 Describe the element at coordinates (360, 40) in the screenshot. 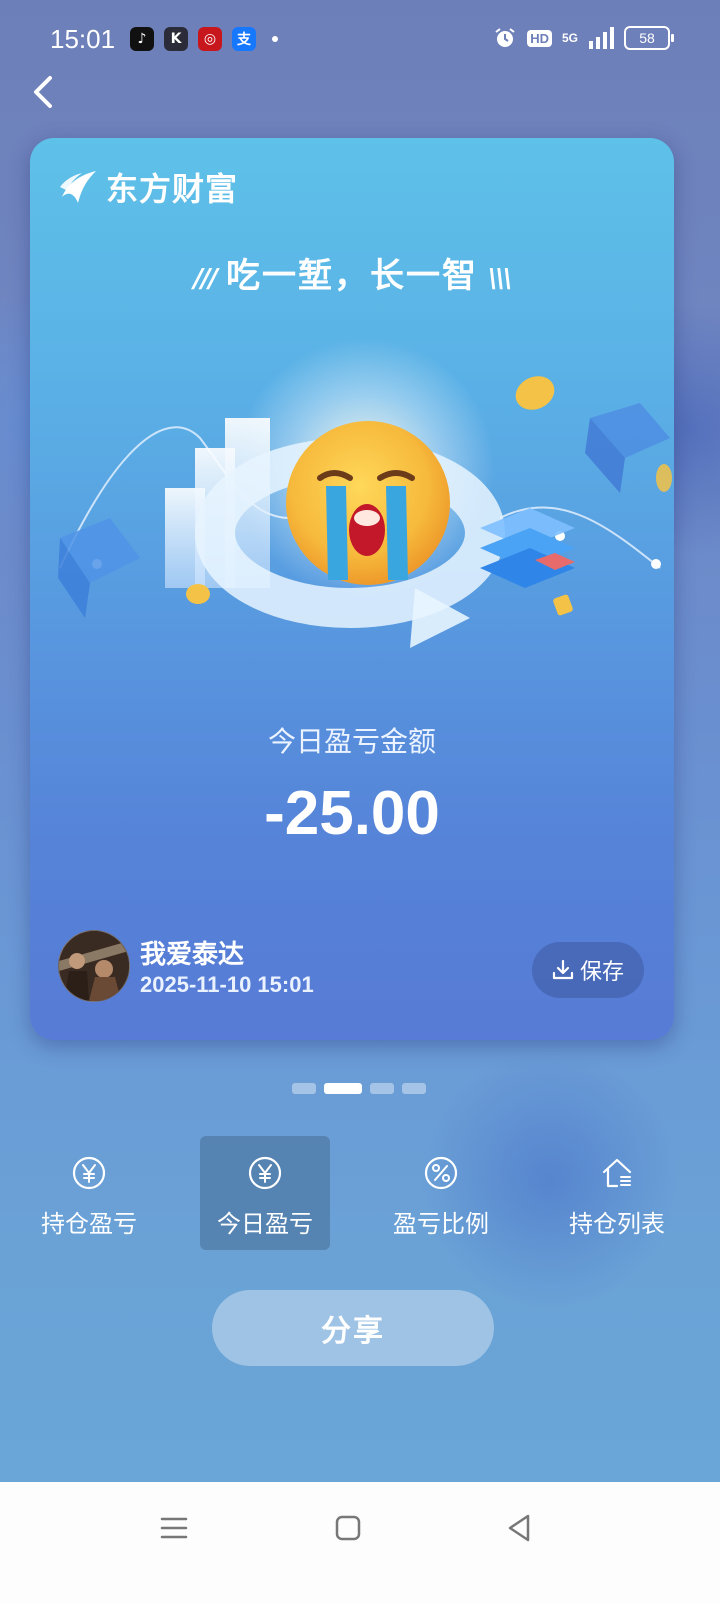

I see `status-bar: 15:01 ♪ K ◎ 支 HD 5G 58` at that location.